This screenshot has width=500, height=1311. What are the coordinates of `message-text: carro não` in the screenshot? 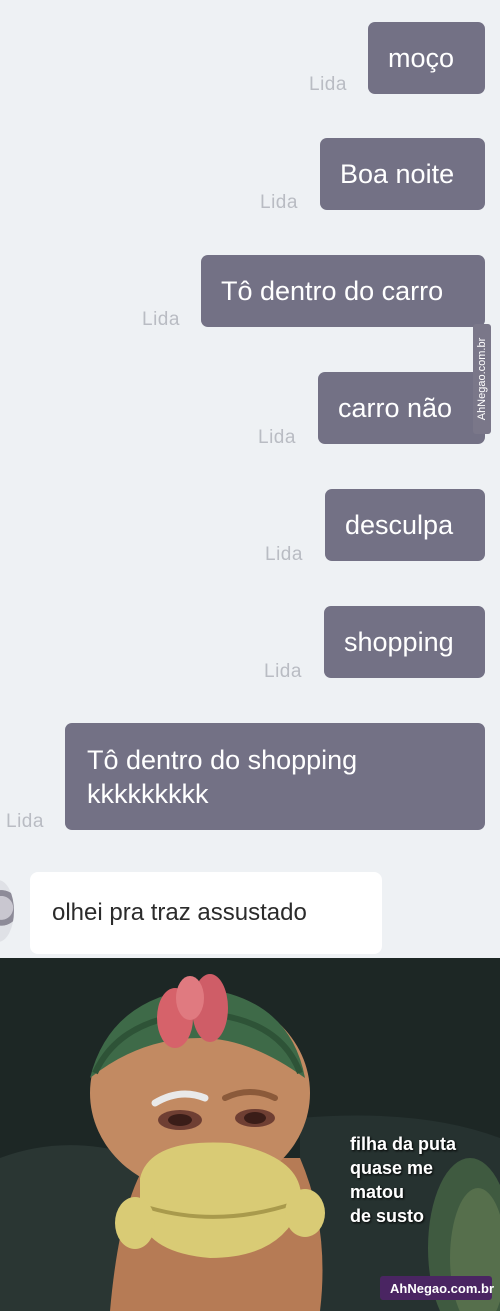 It's located at (395, 408).